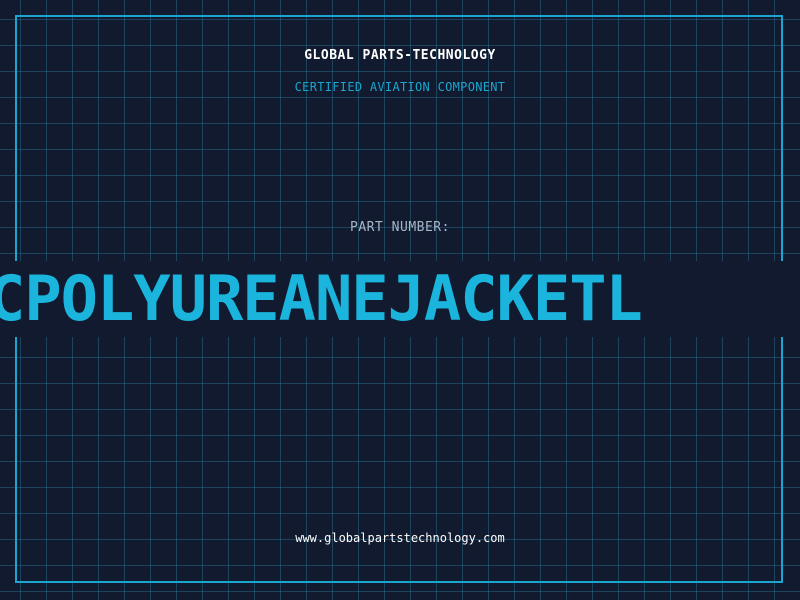 Image resolution: width=800 pixels, height=600 pixels. What do you see at coordinates (400, 55) in the screenshot?
I see `company-name: GLOBAL PARTS-TECHNOLOGY` at bounding box center [400, 55].